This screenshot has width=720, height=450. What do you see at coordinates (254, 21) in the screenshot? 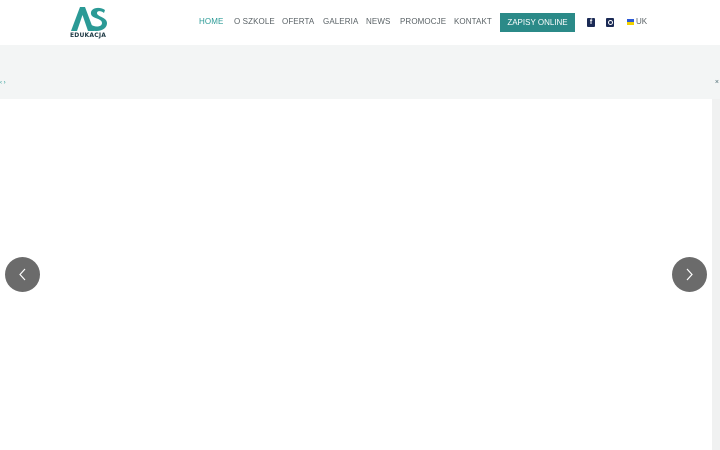
I see `nav-item-o-szkole: O SZKOLE` at bounding box center [254, 21].